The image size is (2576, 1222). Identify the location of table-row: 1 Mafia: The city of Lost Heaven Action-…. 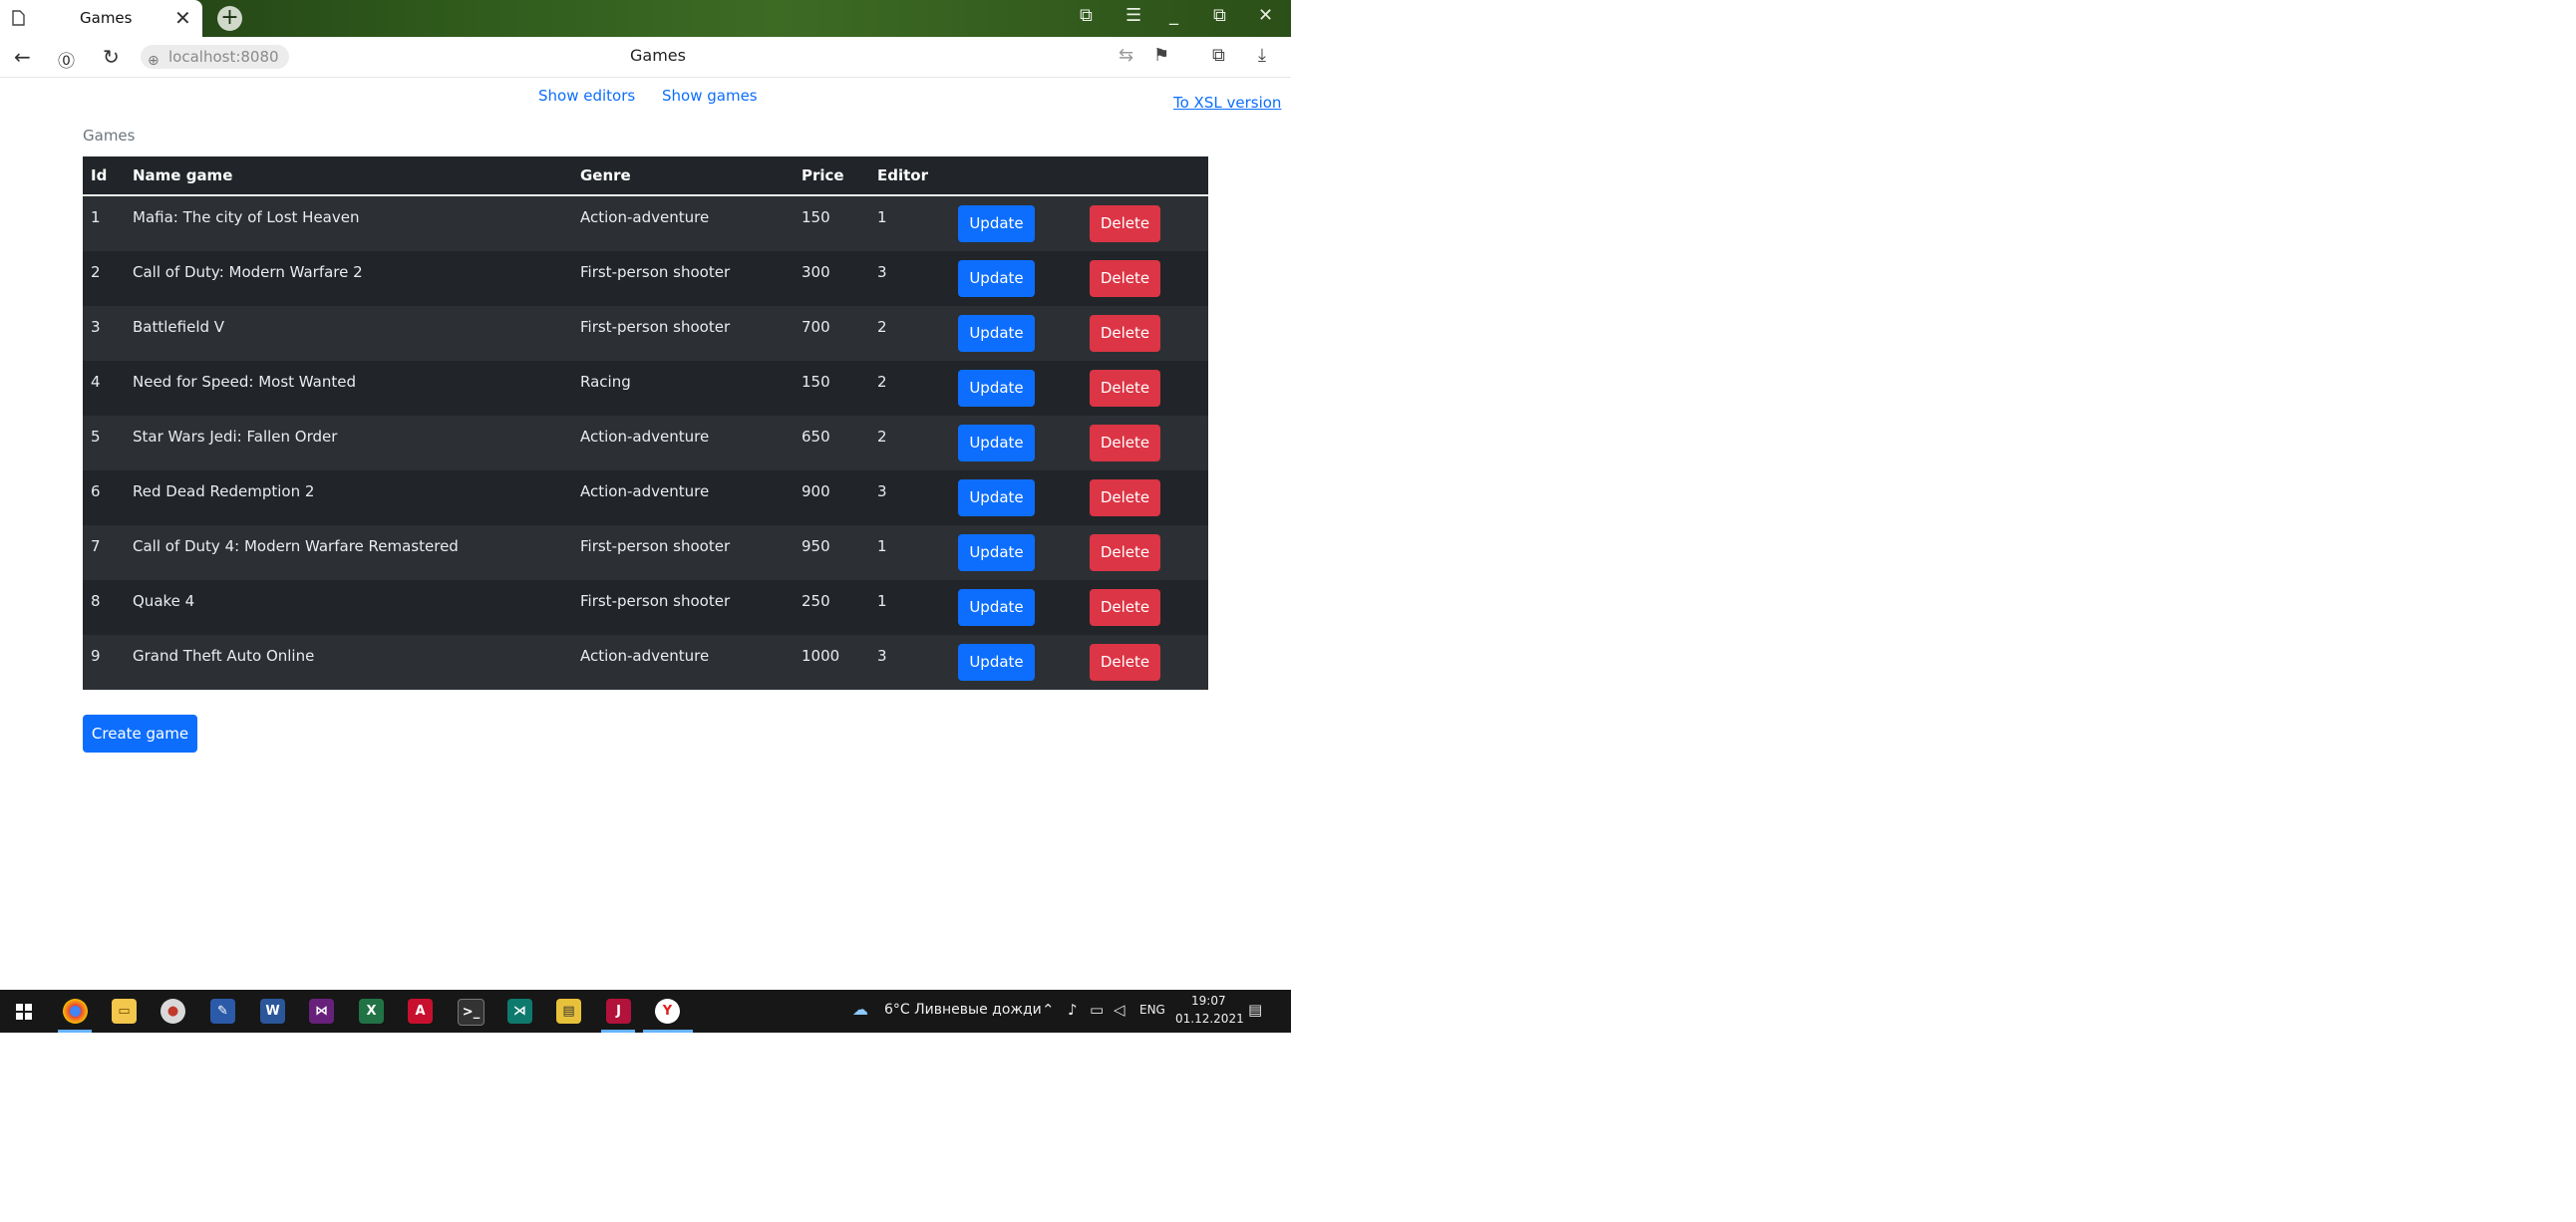
(645, 223).